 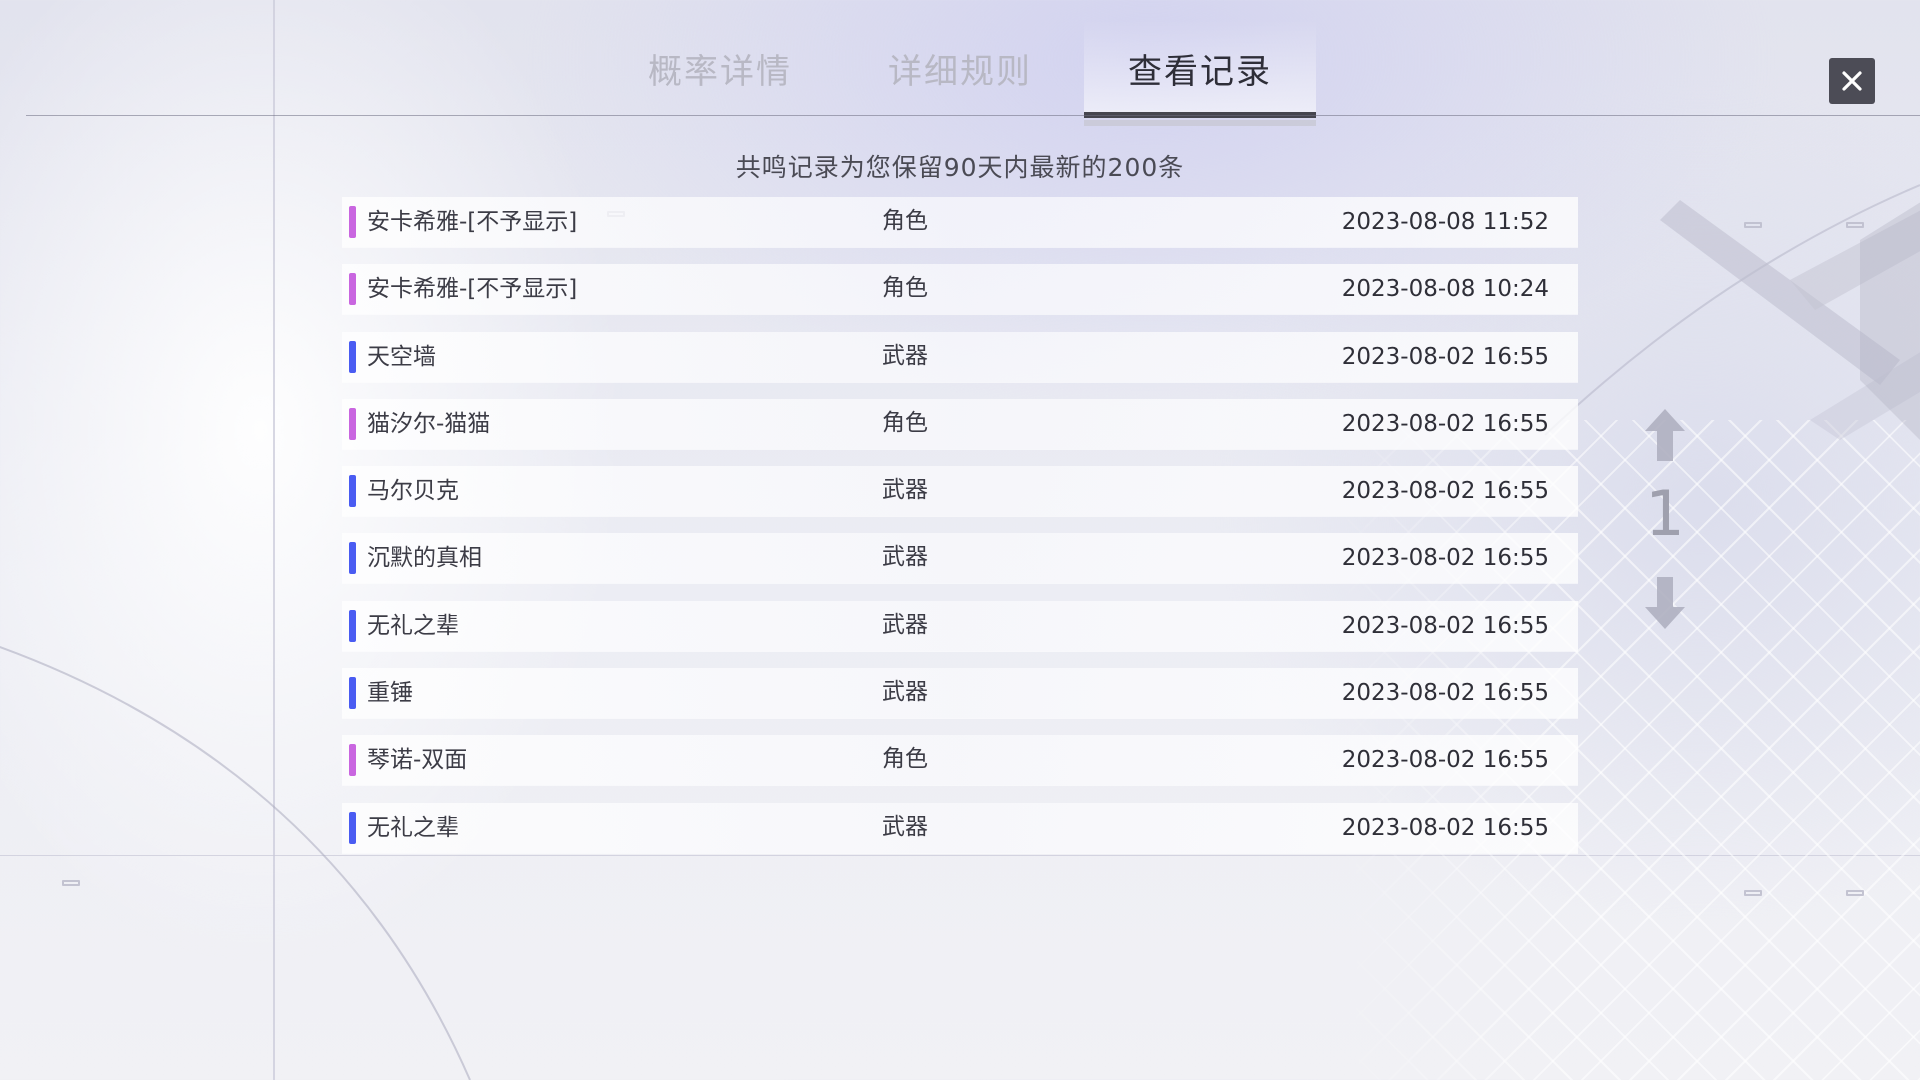 I want to click on record-time: 2023-08-08 10:24, so click(x=1445, y=289).